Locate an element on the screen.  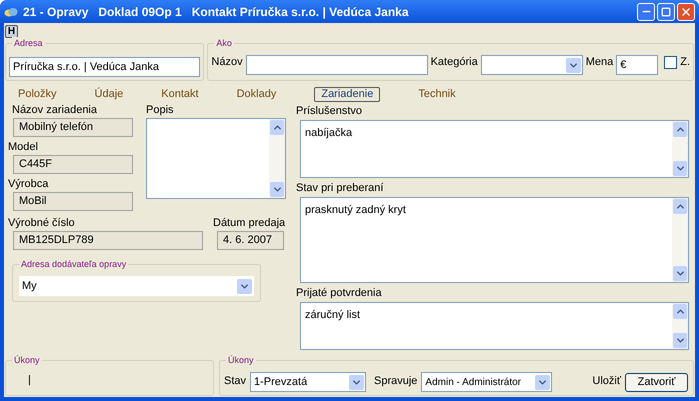
field-label: Model is located at coordinates (23, 147).